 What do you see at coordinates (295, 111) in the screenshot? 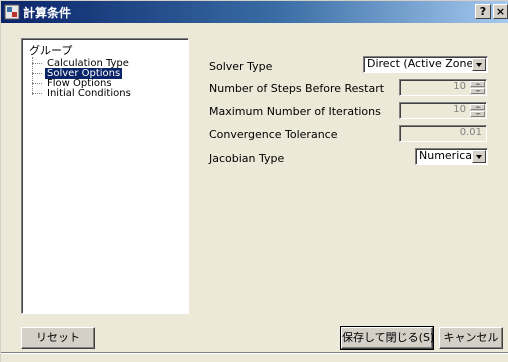
I see `max-iterations-label: Maximum Number of Iterations` at bounding box center [295, 111].